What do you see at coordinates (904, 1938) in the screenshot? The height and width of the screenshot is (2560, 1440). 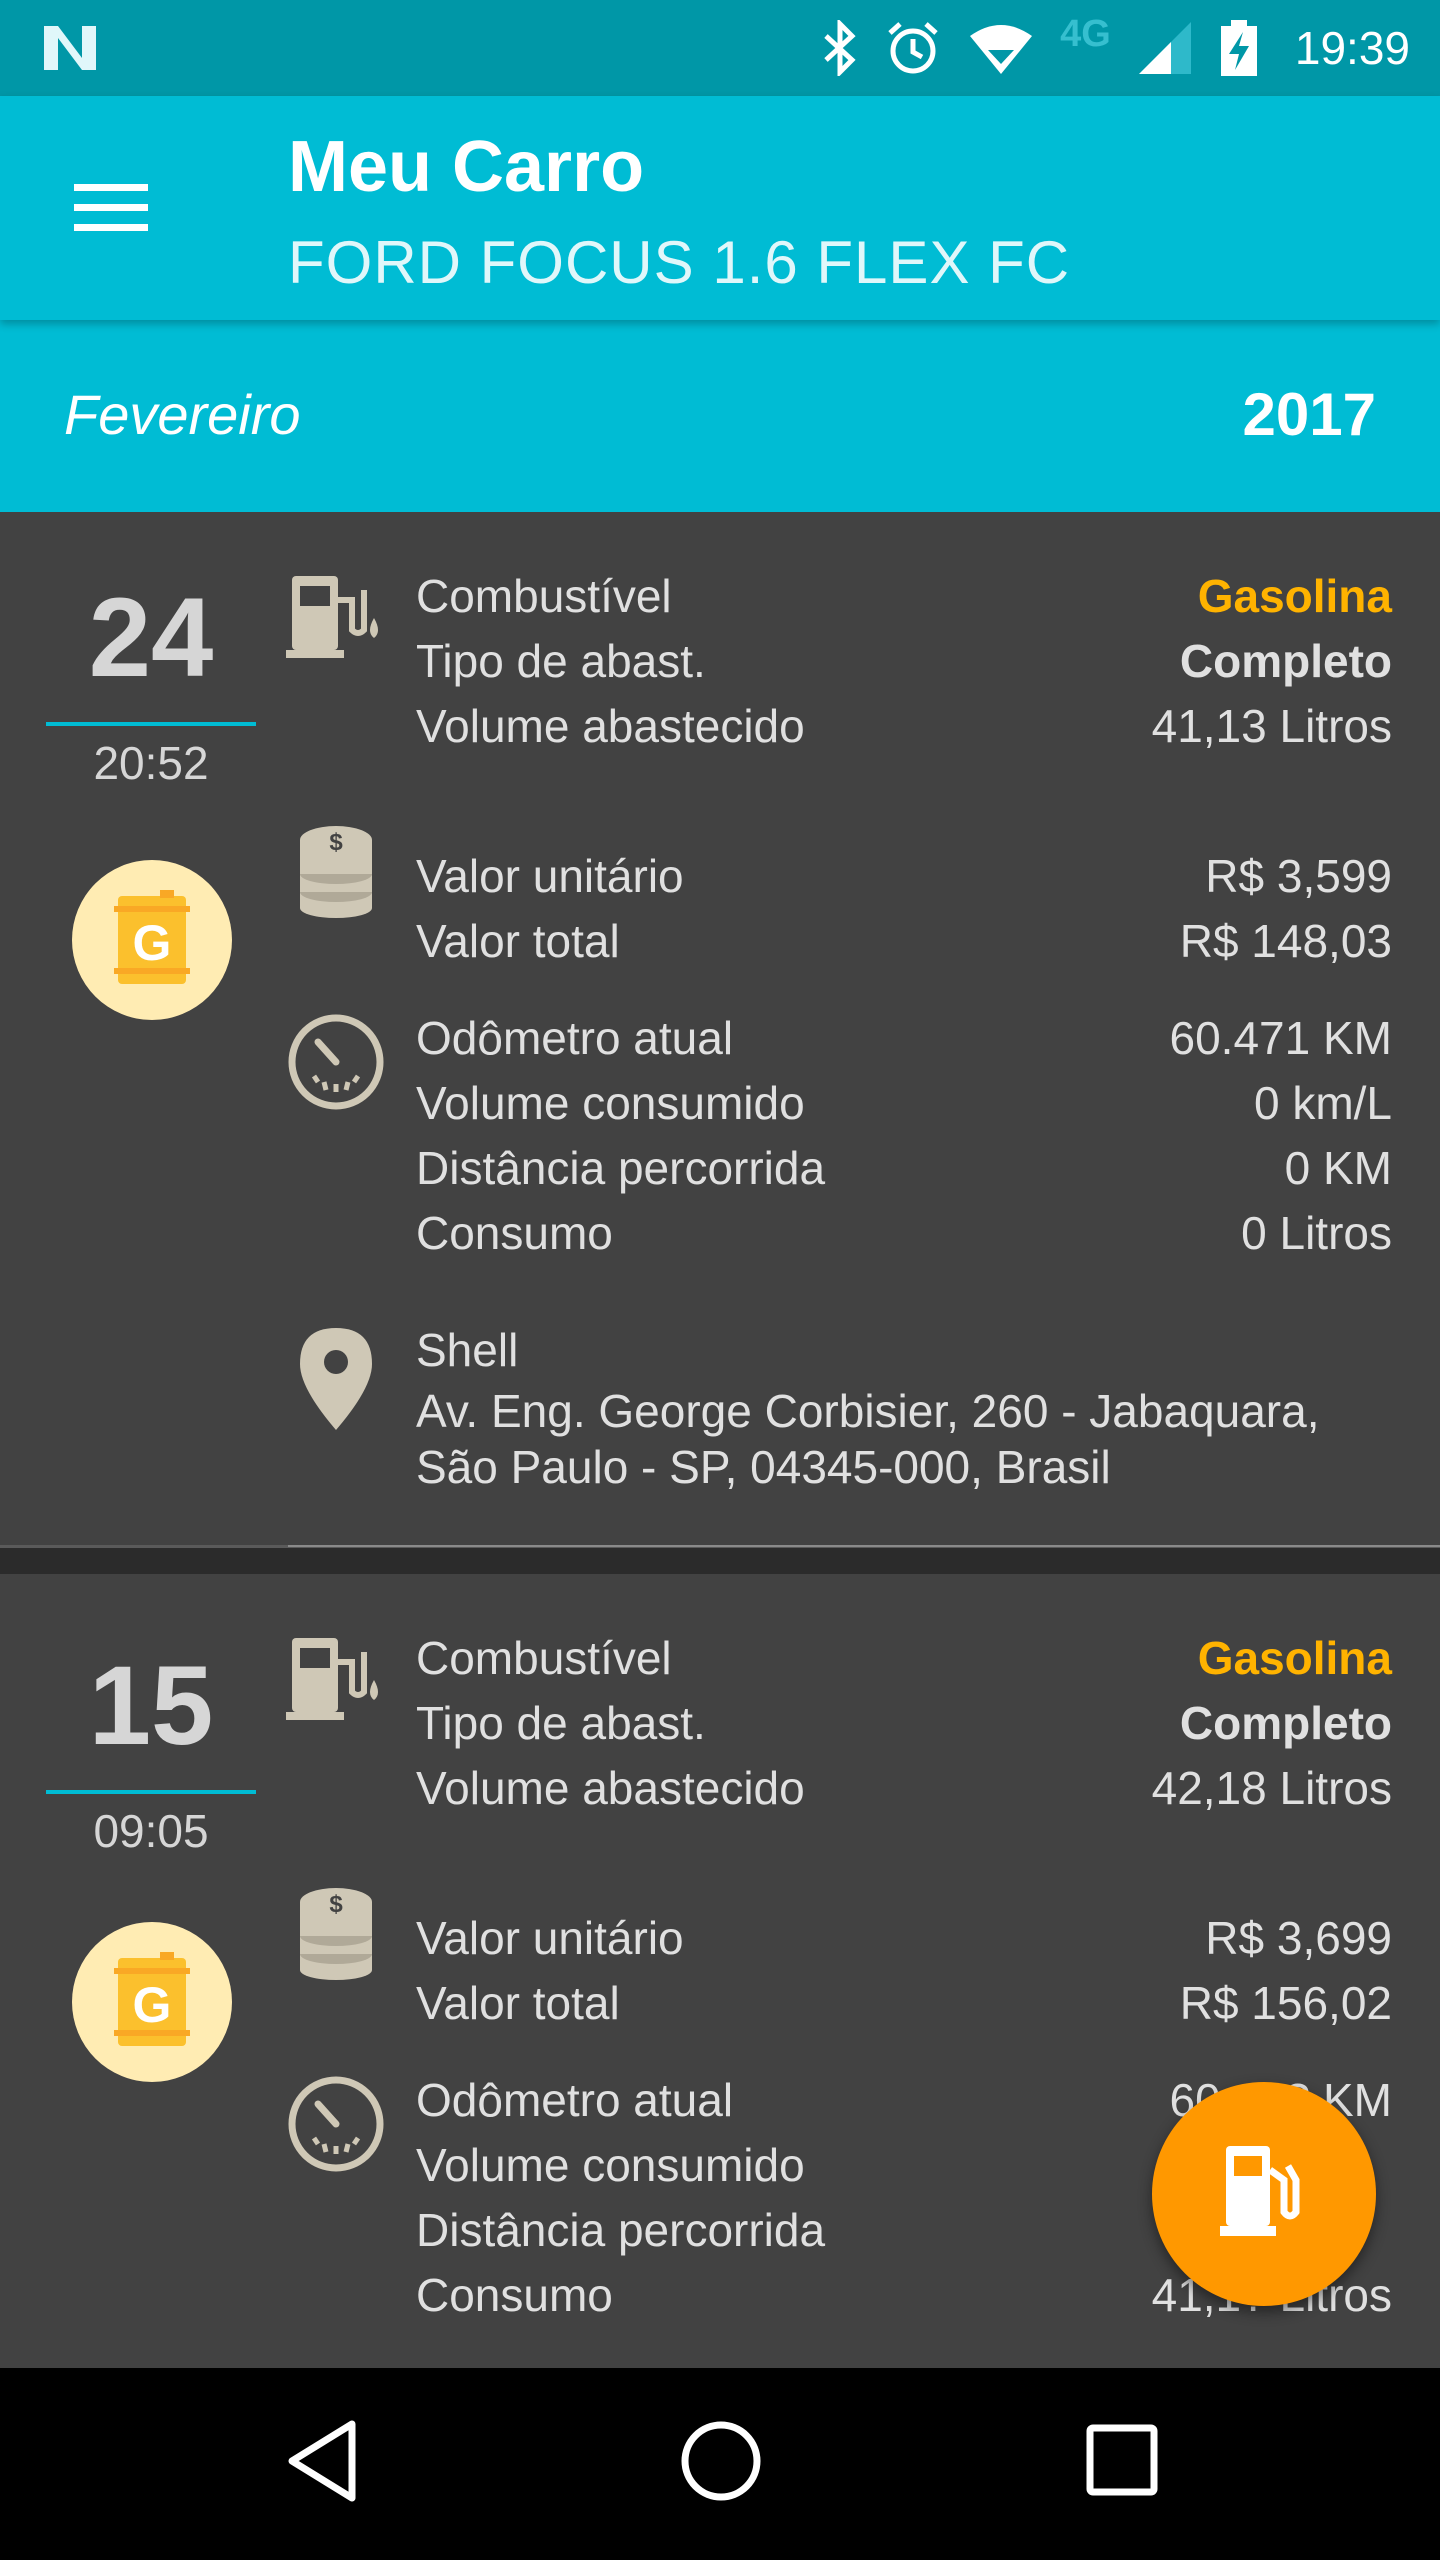 I see `cost-row: Valor unitário R$ 3,699` at bounding box center [904, 1938].